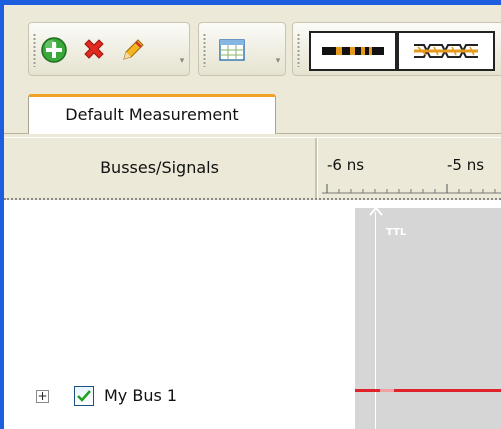 The width and height of the screenshot is (501, 429). I want to click on toolbar-group-view: ▾, so click(242, 49).